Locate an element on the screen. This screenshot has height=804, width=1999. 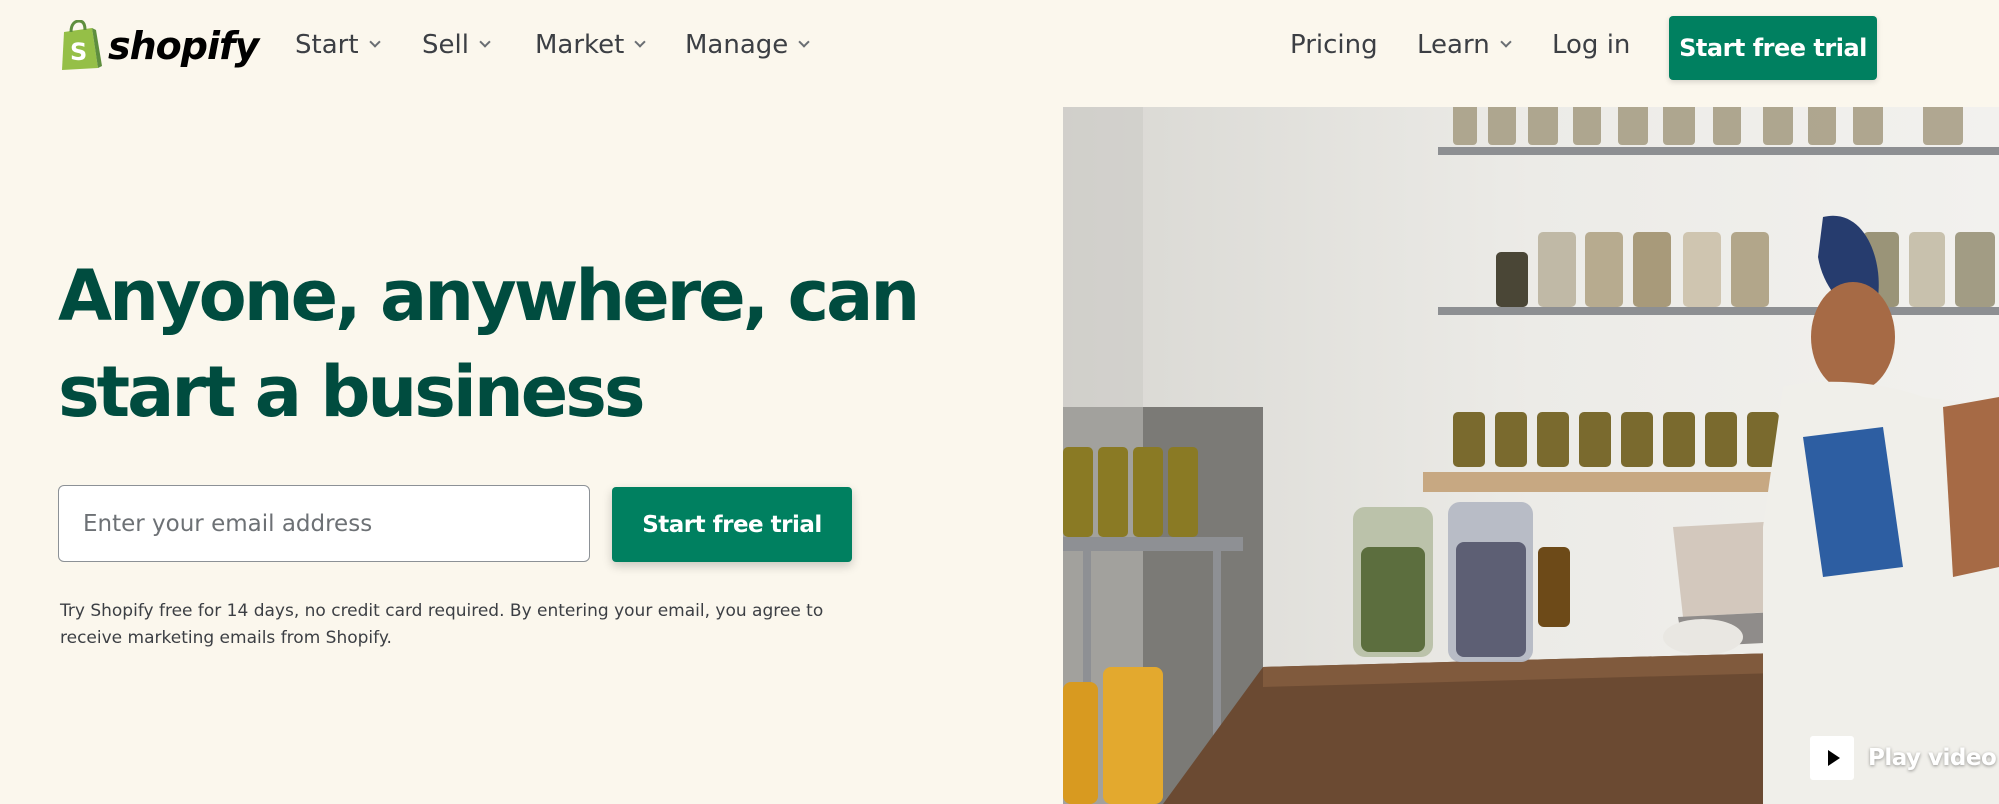
nav-login-link: Log in is located at coordinates (1591, 45).